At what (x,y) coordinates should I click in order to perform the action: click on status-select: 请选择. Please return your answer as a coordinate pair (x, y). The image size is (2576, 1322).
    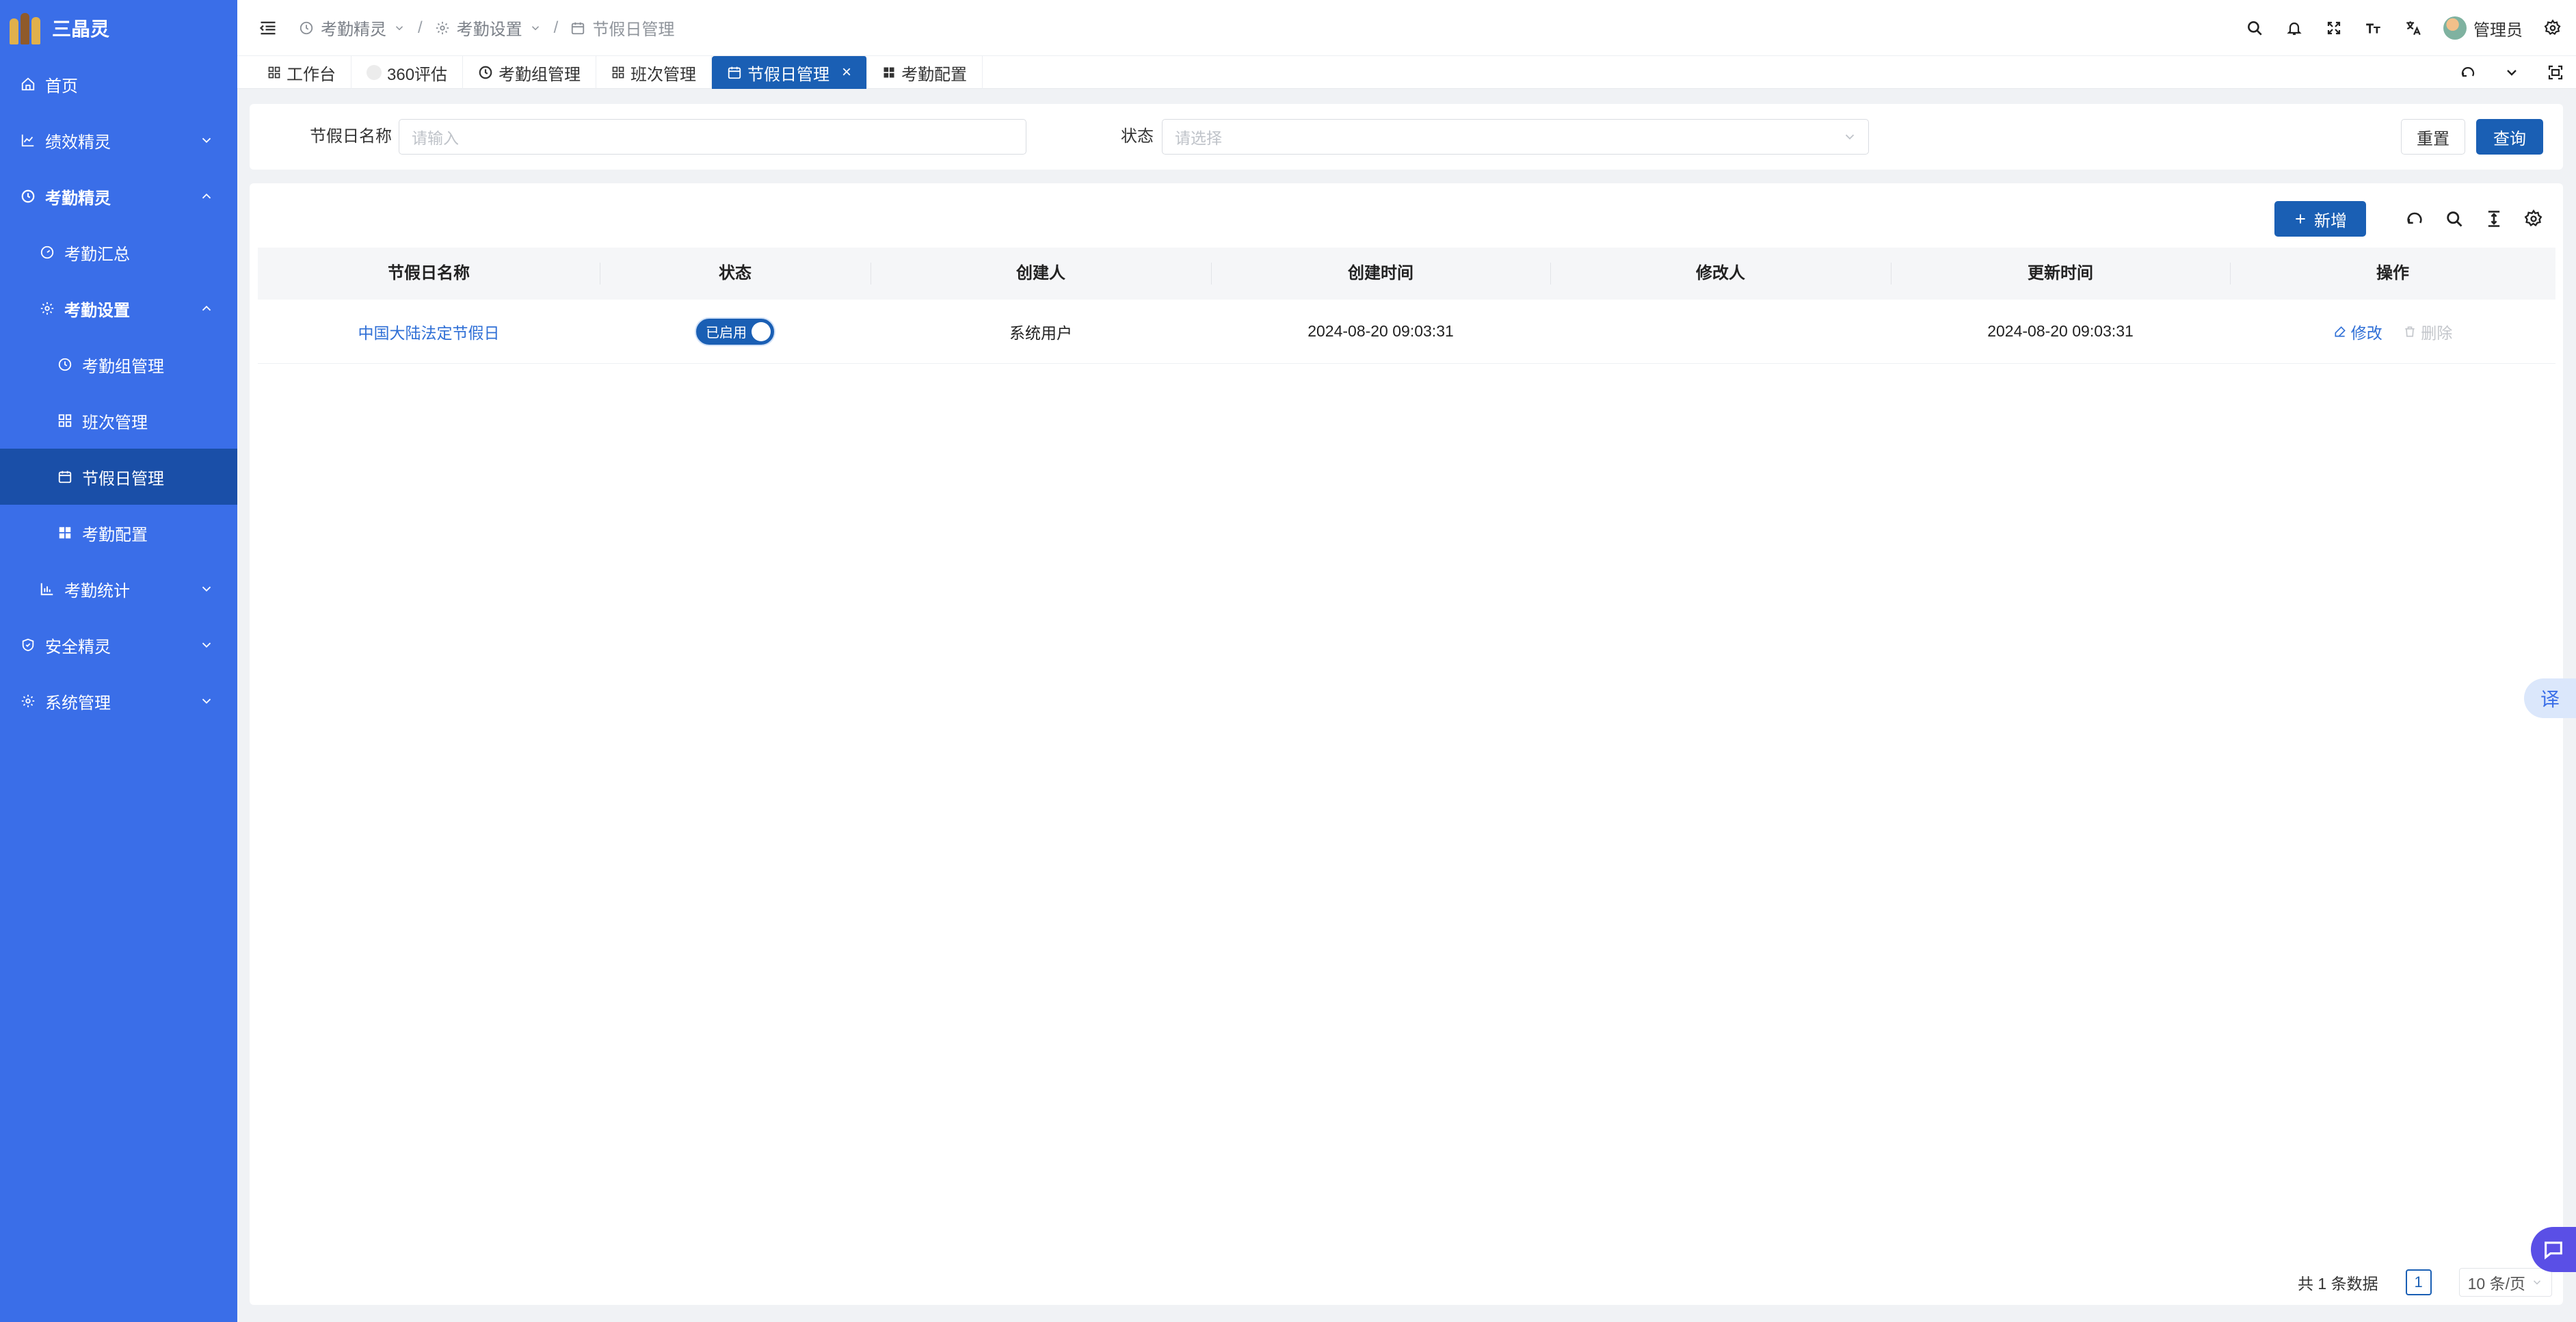
    Looking at the image, I should click on (1515, 137).